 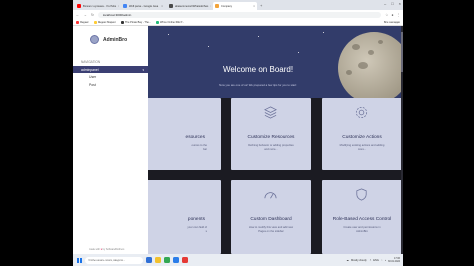 I want to click on clock: 17:06 30.01.2024, so click(x=394, y=260).